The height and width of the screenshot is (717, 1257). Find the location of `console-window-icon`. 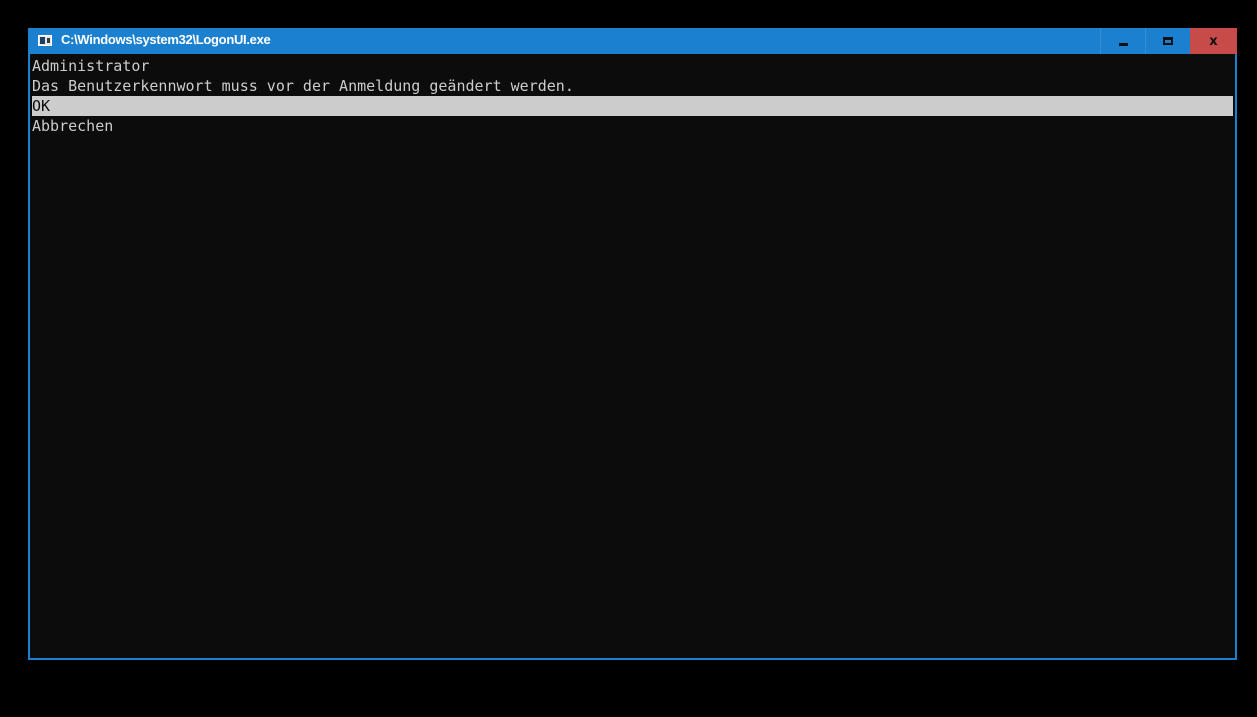

console-window-icon is located at coordinates (45, 40).